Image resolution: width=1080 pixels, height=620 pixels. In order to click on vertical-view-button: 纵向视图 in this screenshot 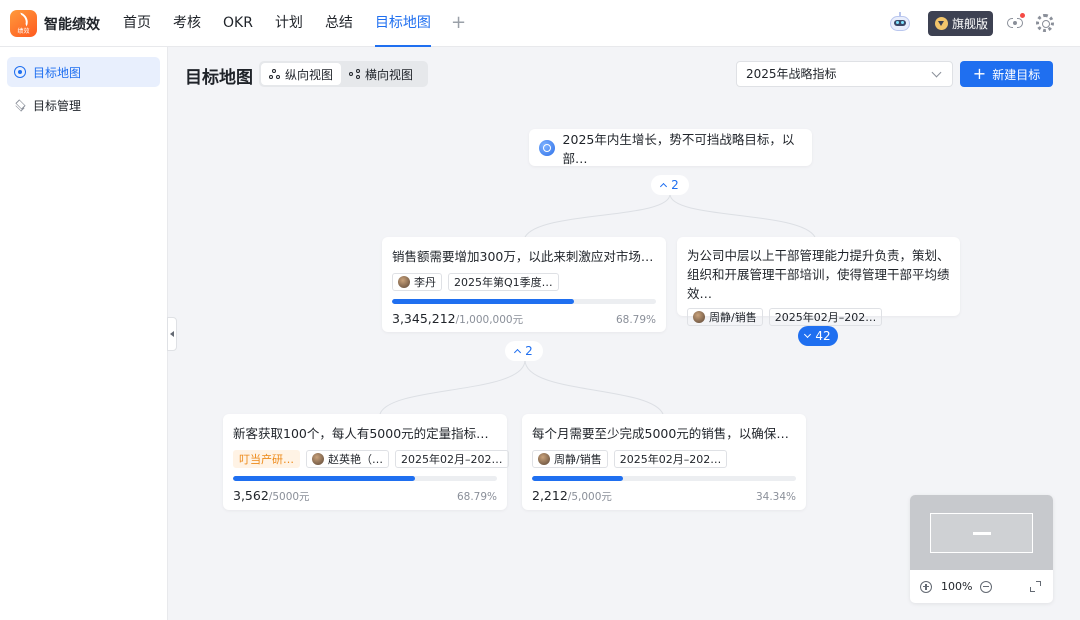, I will do `click(301, 74)`.